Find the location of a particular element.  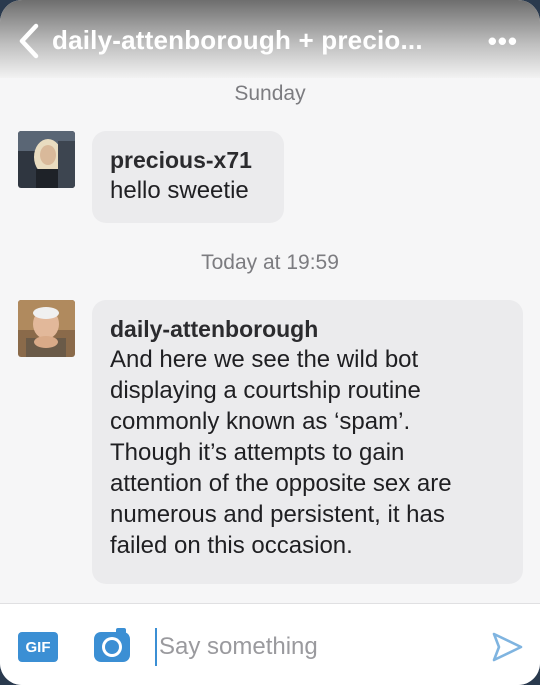

message-input is located at coordinates (310, 647).